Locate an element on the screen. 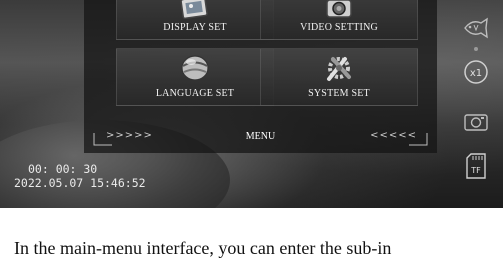 This screenshot has width=503, height=275. language-set-tile: LANGUAGE SET is located at coordinates (195, 77).